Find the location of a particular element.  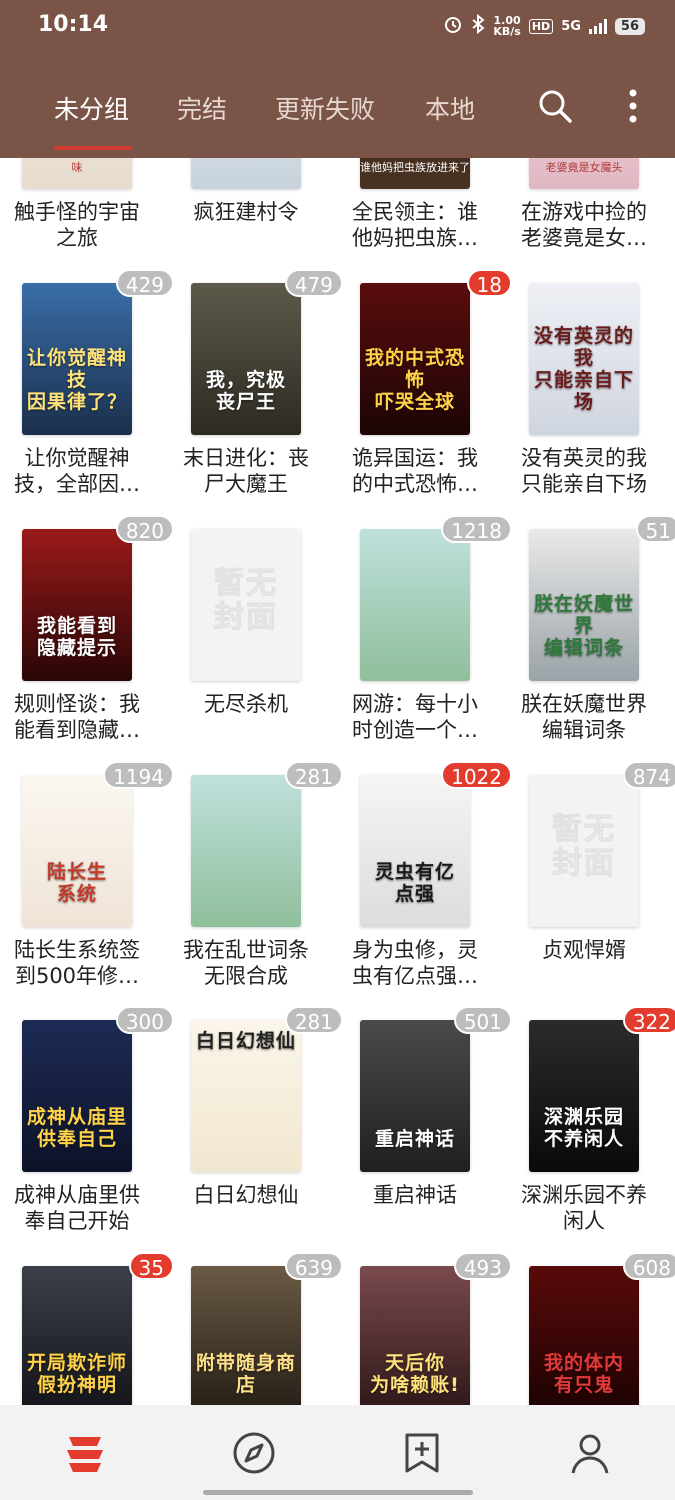

book-title: 无尽杀机 is located at coordinates (246, 704).